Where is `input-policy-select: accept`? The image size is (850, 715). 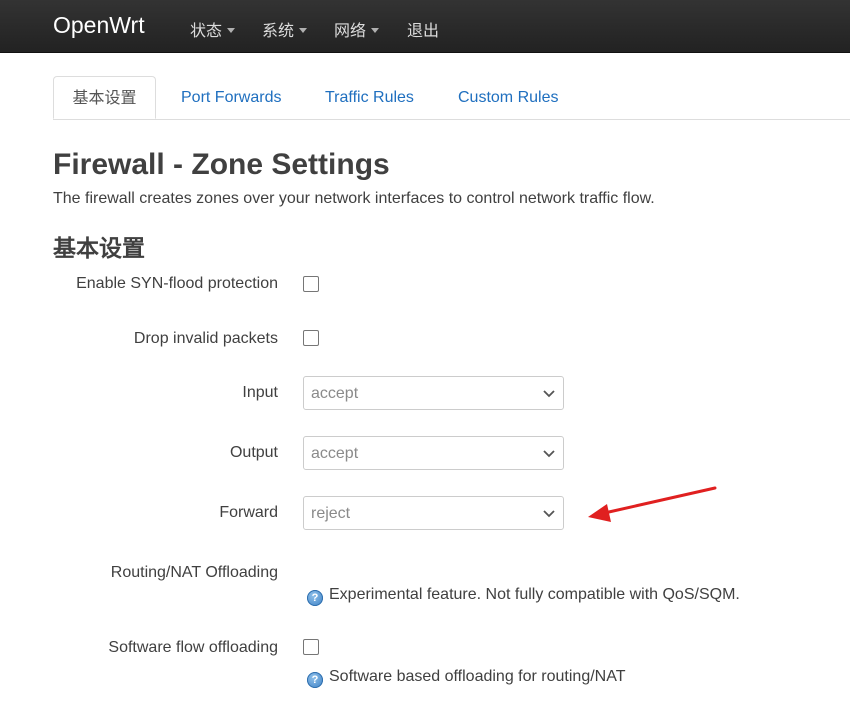
input-policy-select: accept is located at coordinates (433, 393).